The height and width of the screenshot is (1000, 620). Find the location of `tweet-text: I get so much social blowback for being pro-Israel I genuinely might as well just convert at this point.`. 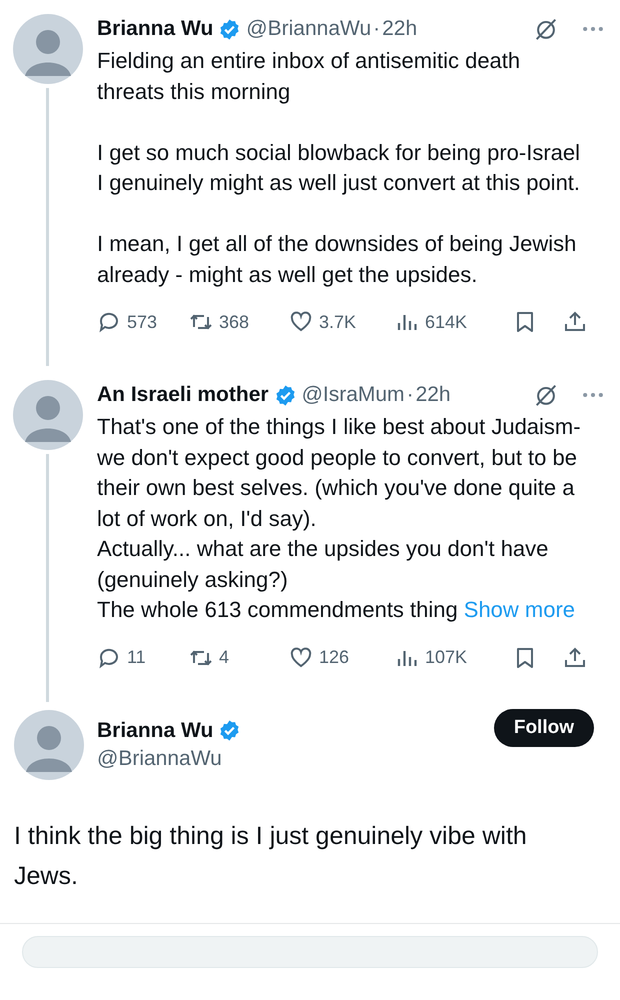

tweet-text: I get so much social blowback for being pro-Israel I genuinely might as well just convert at this point. is located at coordinates (339, 167).